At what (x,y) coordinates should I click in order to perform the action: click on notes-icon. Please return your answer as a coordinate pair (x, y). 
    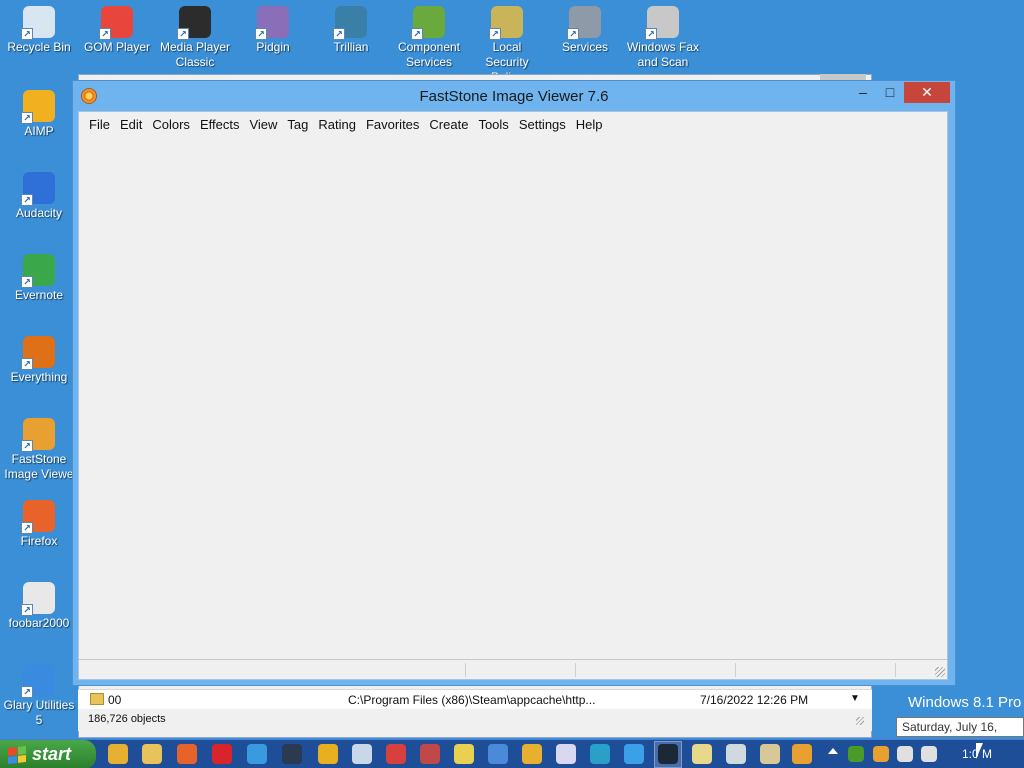
    Looking at the image, I should click on (464, 754).